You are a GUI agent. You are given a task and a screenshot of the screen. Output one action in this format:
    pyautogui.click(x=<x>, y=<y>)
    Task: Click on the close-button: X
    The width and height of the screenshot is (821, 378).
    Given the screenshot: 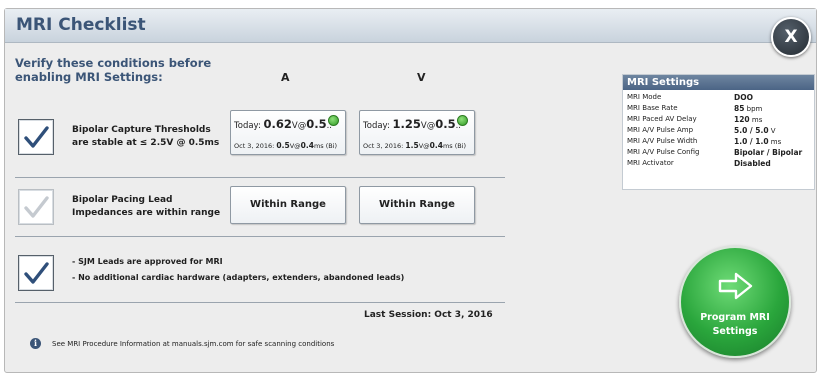 What is the action you would take?
    pyautogui.click(x=791, y=37)
    